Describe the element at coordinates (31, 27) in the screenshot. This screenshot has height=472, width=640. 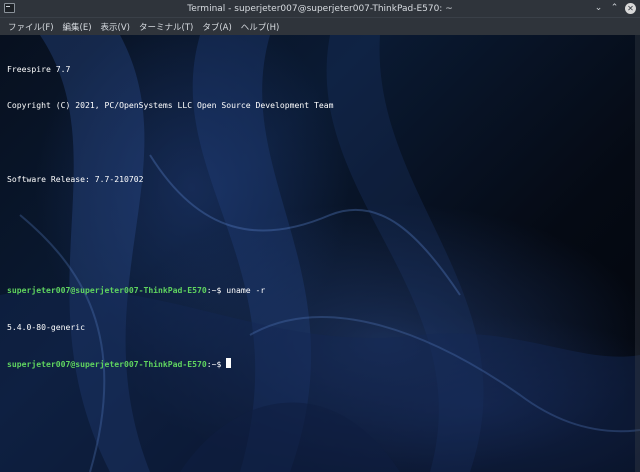
I see `menu-file: ファイル(F)` at that location.